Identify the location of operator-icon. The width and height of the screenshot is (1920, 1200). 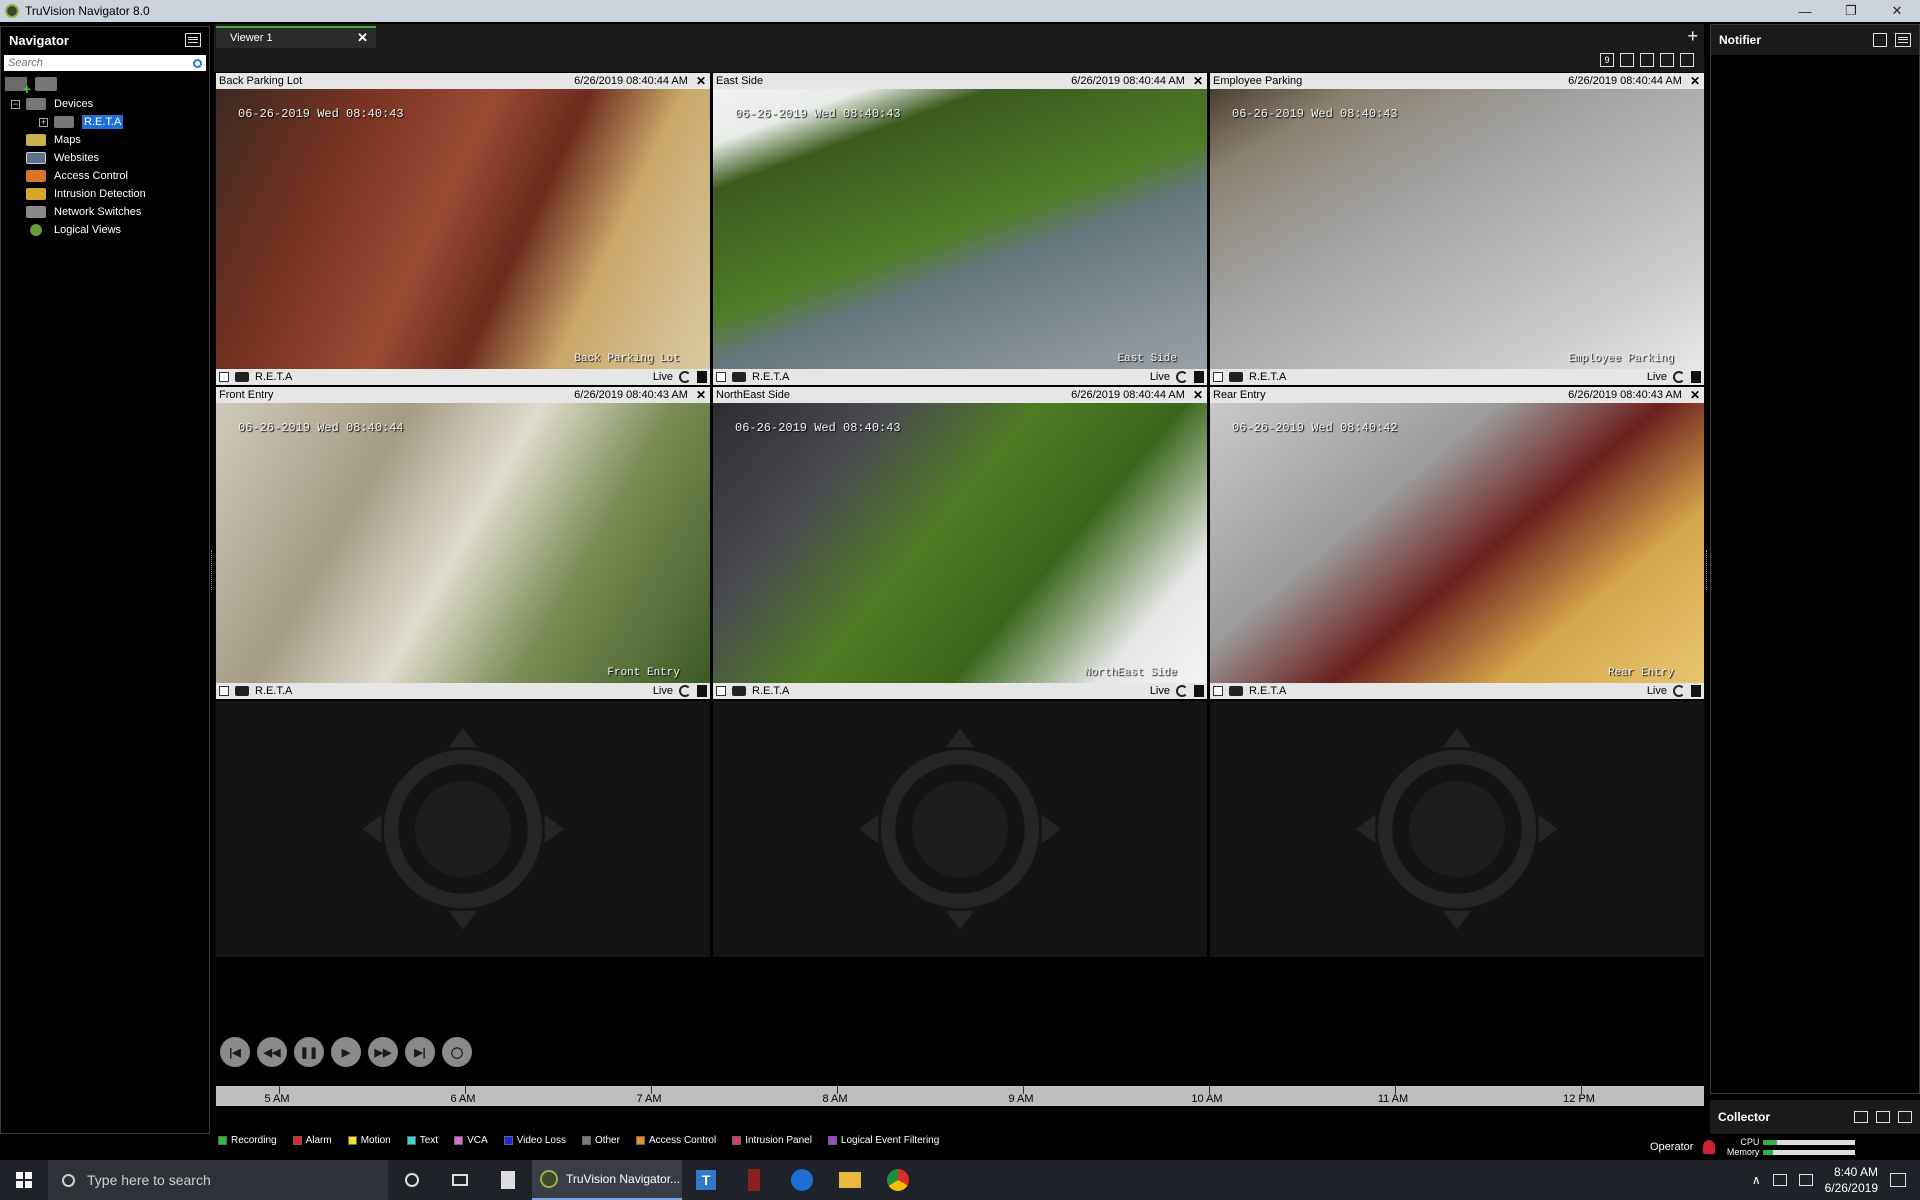
(1709, 1147).